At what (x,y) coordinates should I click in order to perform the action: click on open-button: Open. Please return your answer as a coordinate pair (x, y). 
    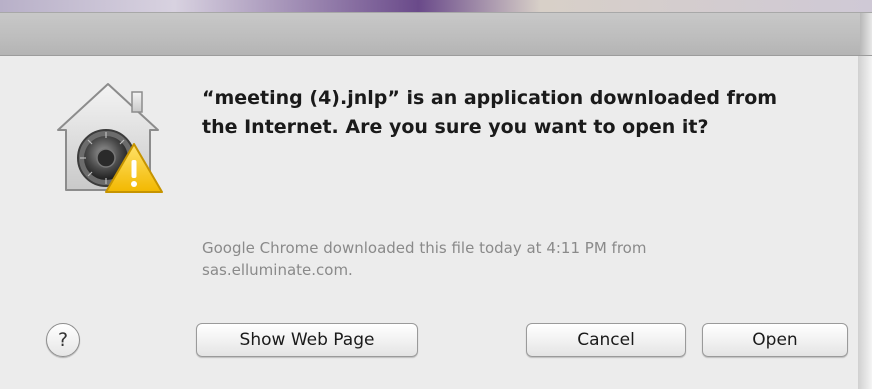
    Looking at the image, I should click on (775, 340).